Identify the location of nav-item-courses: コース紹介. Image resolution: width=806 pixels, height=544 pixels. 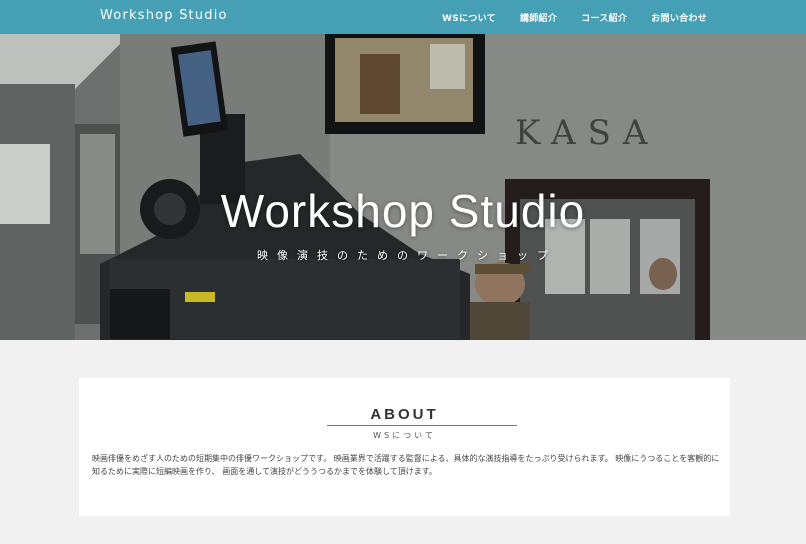
(604, 17).